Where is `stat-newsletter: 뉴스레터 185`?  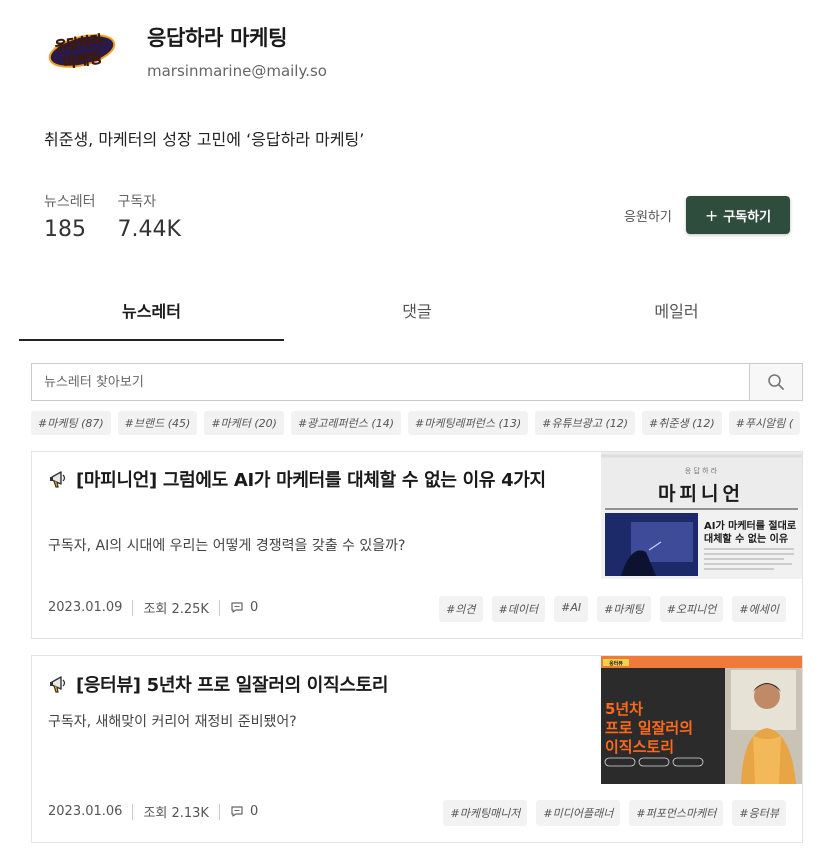 stat-newsletter: 뉴스레터 185 is located at coordinates (70, 216).